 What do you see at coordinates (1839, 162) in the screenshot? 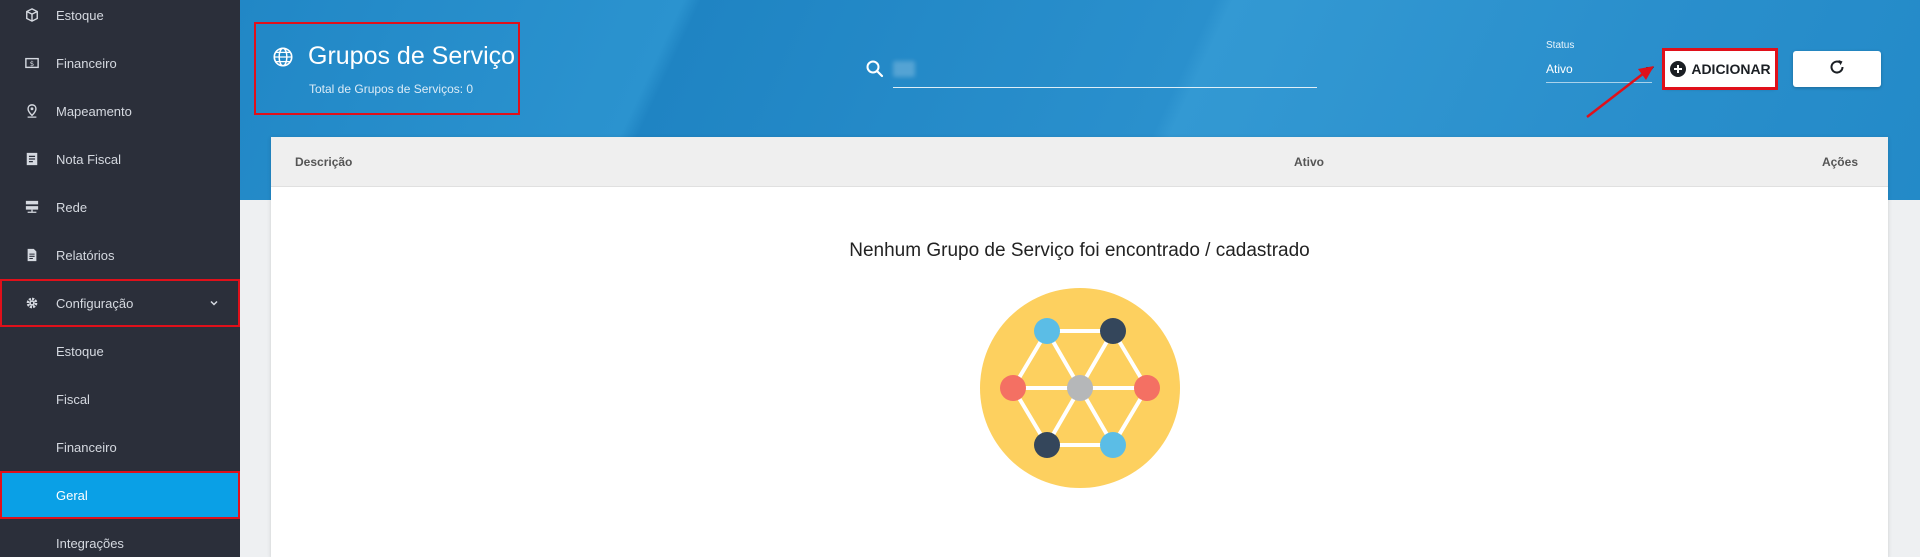
I see `column-header-acoes: Ações` at bounding box center [1839, 162].